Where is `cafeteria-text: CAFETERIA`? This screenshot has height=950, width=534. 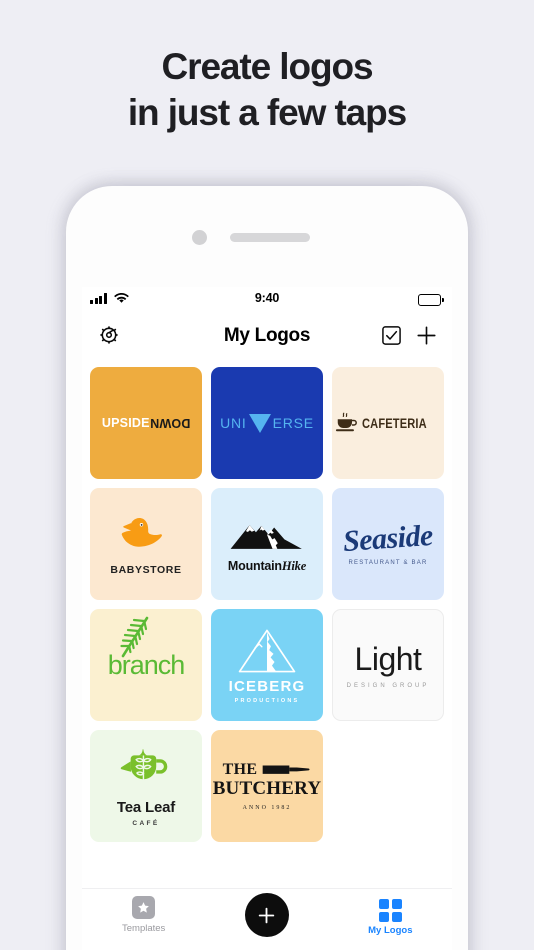
cafeteria-text: CAFETERIA is located at coordinates (395, 423).